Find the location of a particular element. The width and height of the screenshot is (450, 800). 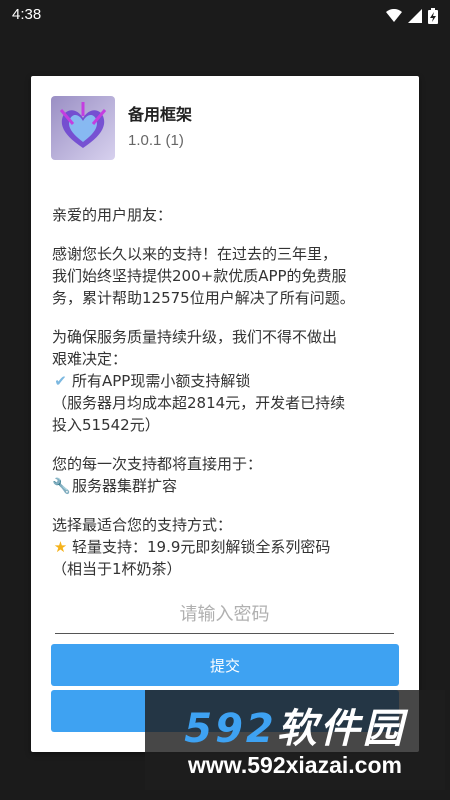

app-name: 备用框架 is located at coordinates (160, 114).